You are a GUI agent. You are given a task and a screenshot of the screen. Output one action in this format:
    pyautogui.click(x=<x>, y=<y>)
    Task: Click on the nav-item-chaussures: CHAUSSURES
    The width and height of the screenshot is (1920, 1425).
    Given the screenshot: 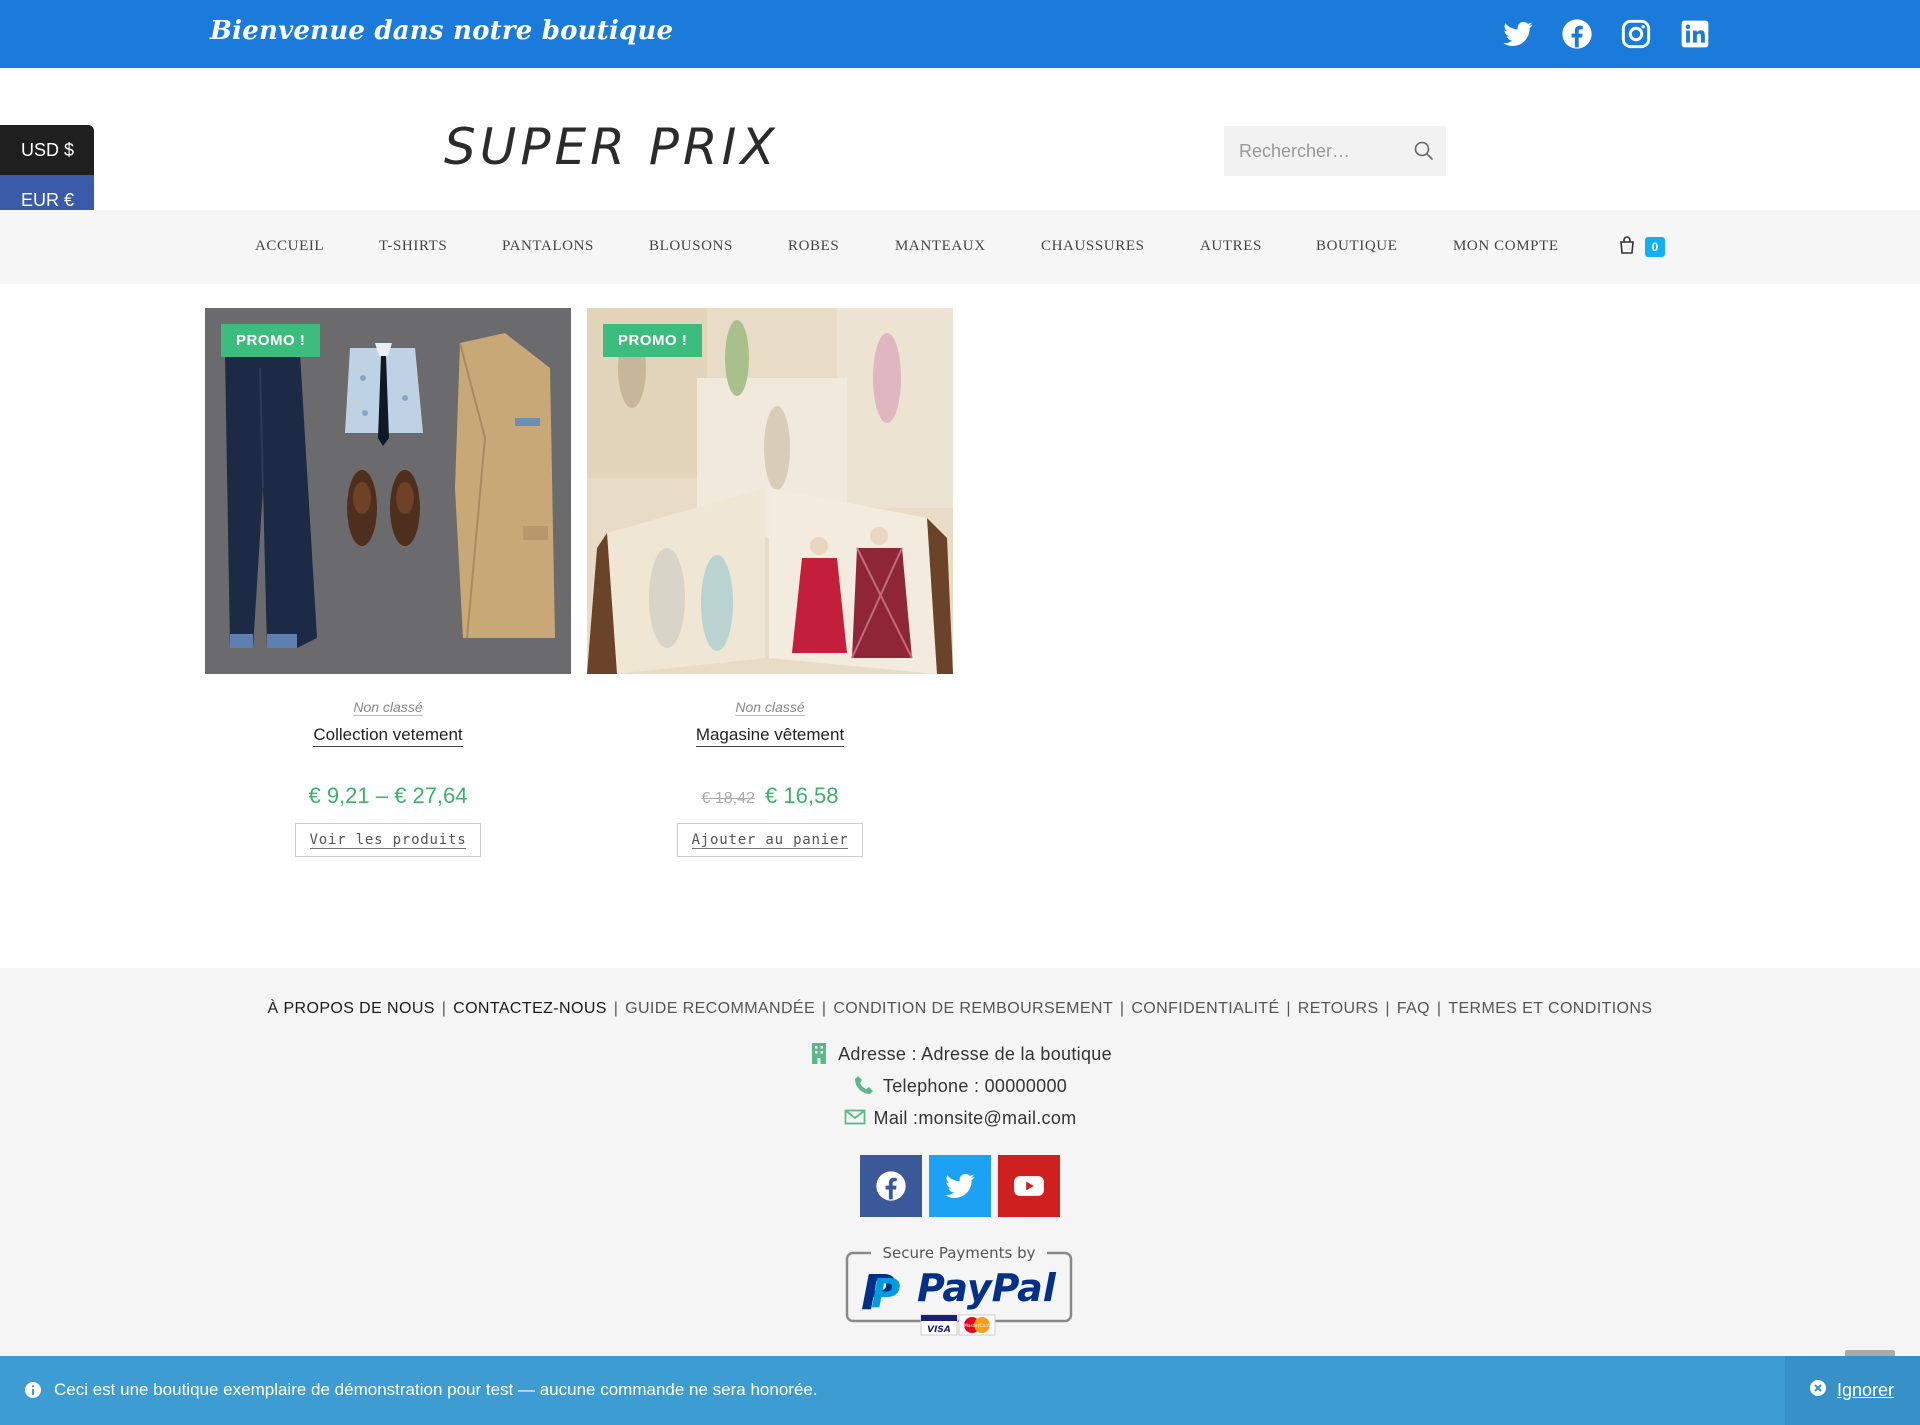 What is the action you would take?
    pyautogui.click(x=1093, y=246)
    